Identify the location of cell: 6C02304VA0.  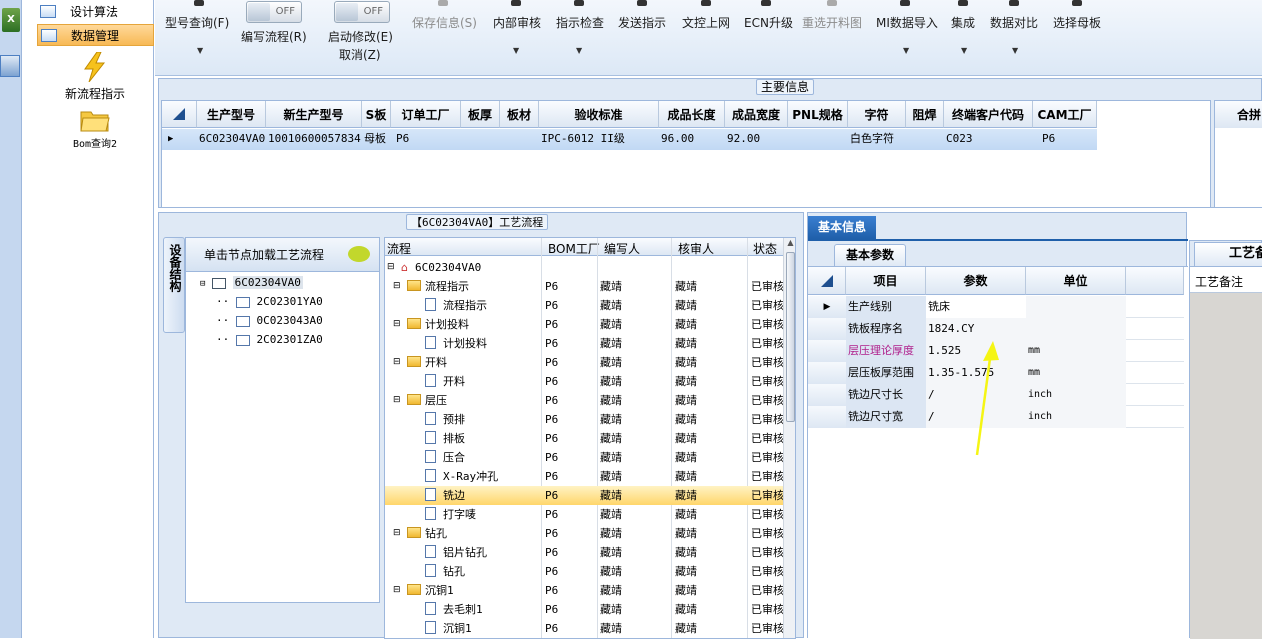
(231, 139).